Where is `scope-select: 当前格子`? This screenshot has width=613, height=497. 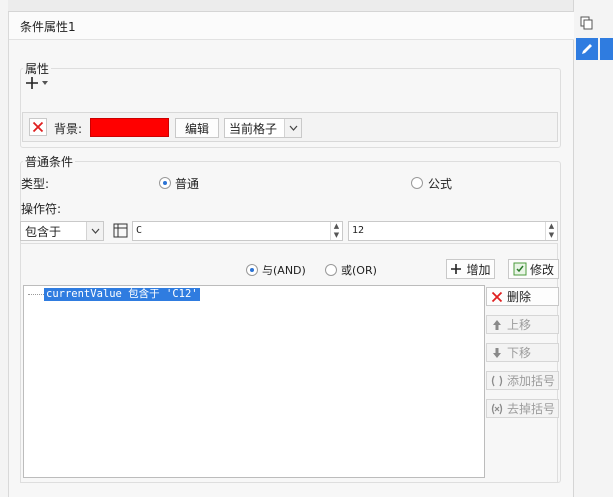 scope-select: 当前格子 is located at coordinates (263, 128).